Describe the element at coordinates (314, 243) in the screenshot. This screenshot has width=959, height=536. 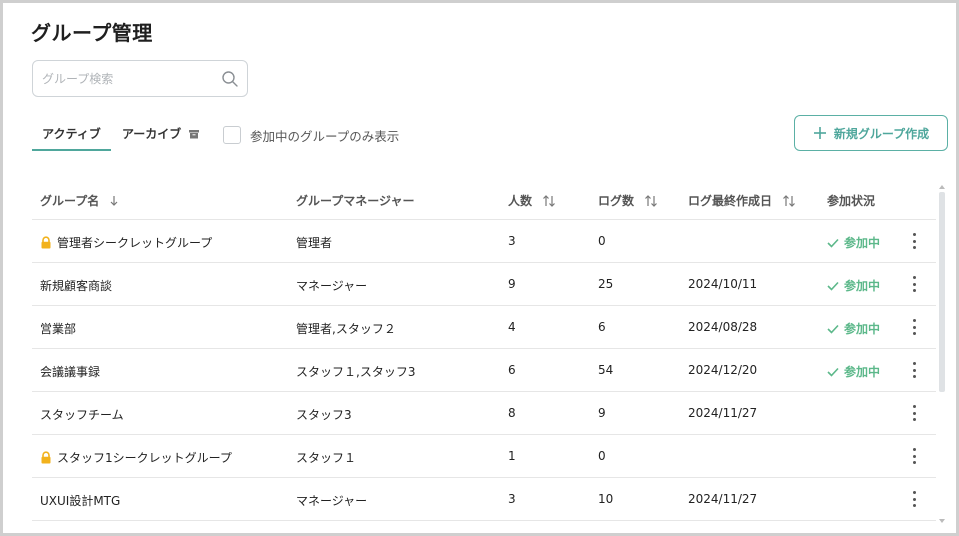
I see `group-manager: 管理者` at that location.